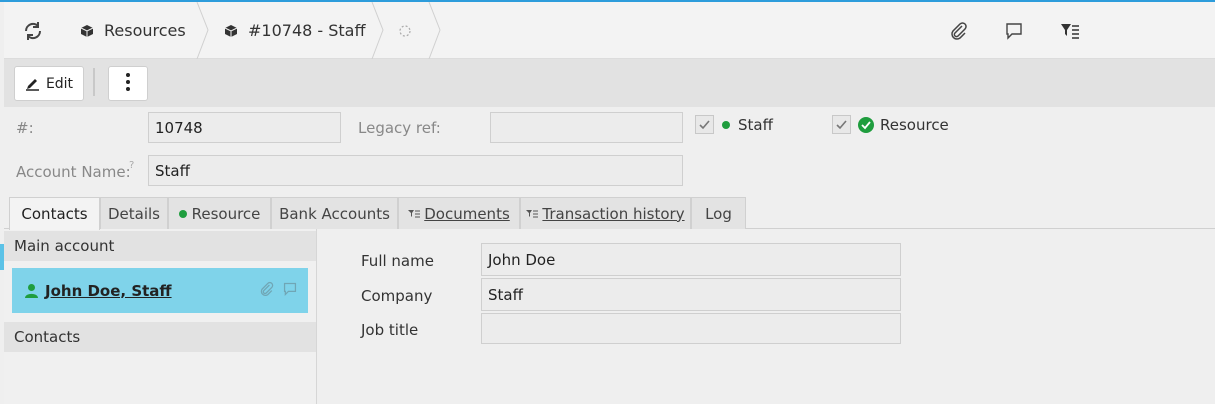 This screenshot has width=1215, height=404. What do you see at coordinates (33, 31) in the screenshot?
I see `refresh-icon` at bounding box center [33, 31].